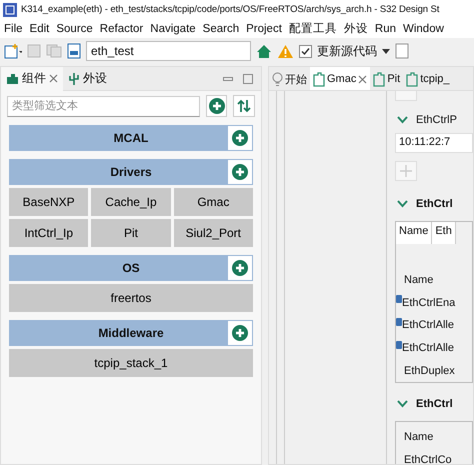 Image resolution: width=474 pixels, height=465 pixels. I want to click on component-item: Pit, so click(131, 233).